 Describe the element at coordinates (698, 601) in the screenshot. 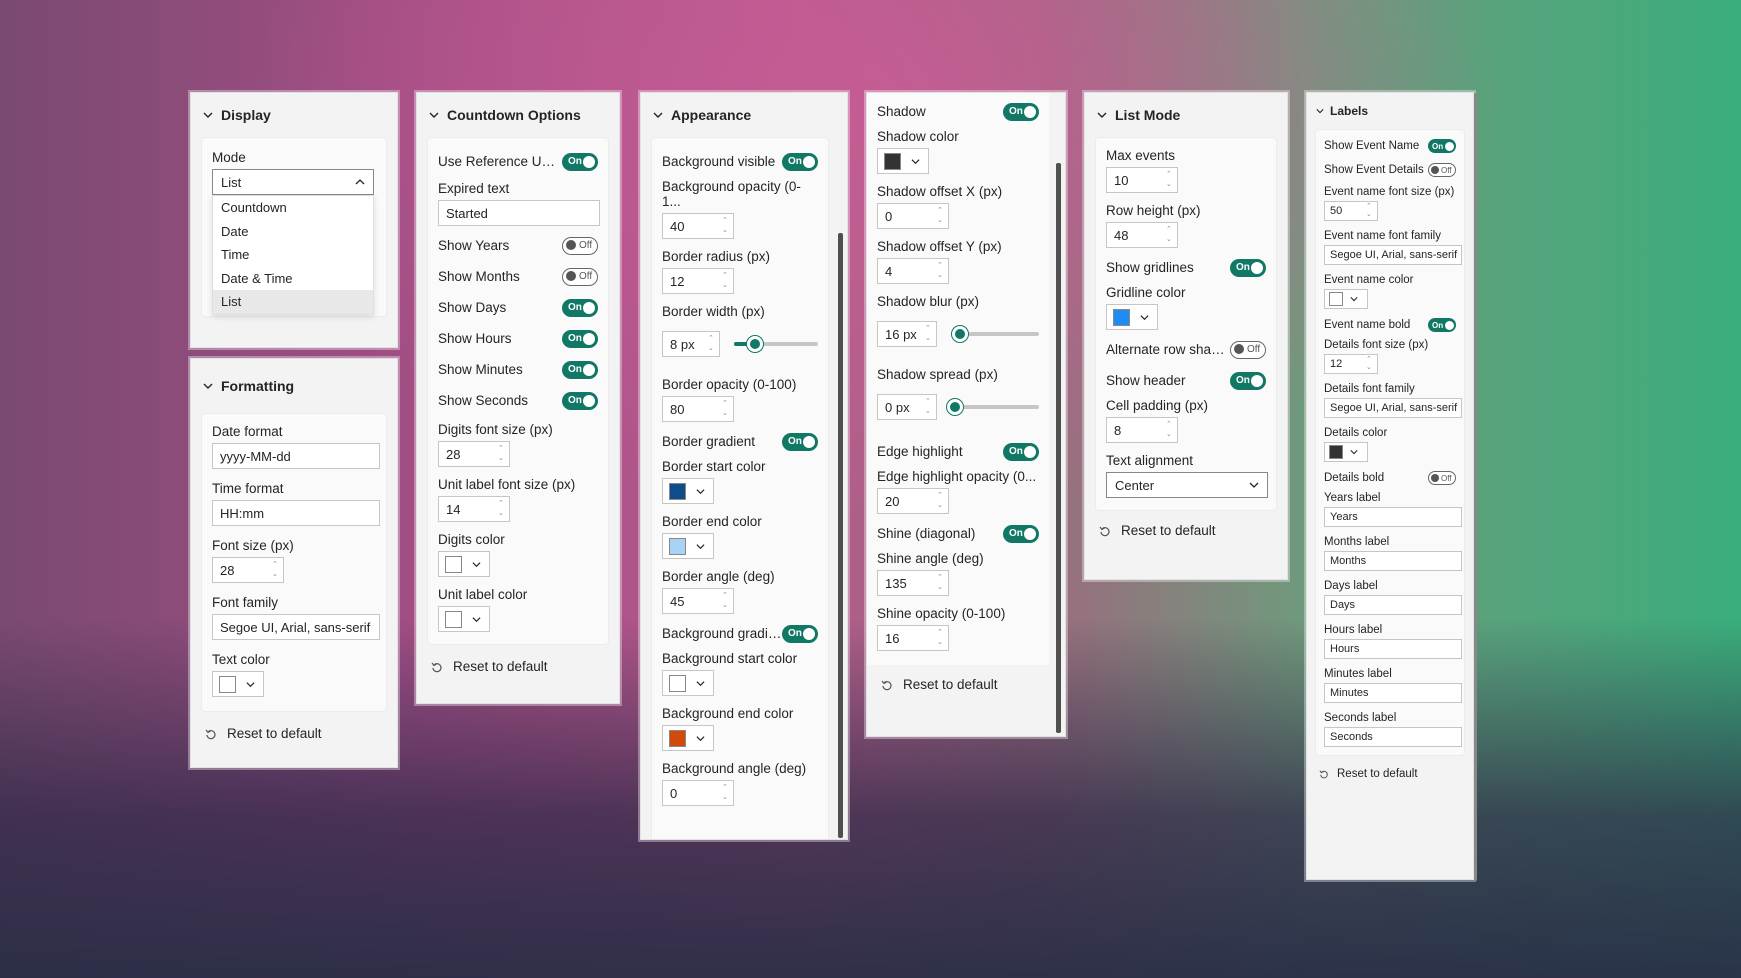

I see `border-angle-input: 45 ⌃ ⌄` at that location.